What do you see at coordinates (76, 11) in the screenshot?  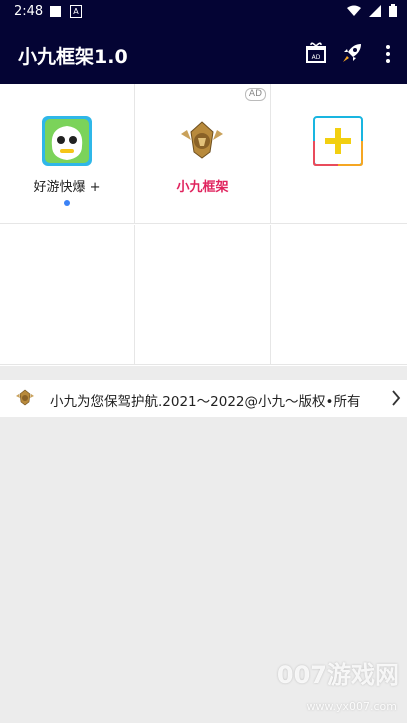 I see `a-icon: A` at bounding box center [76, 11].